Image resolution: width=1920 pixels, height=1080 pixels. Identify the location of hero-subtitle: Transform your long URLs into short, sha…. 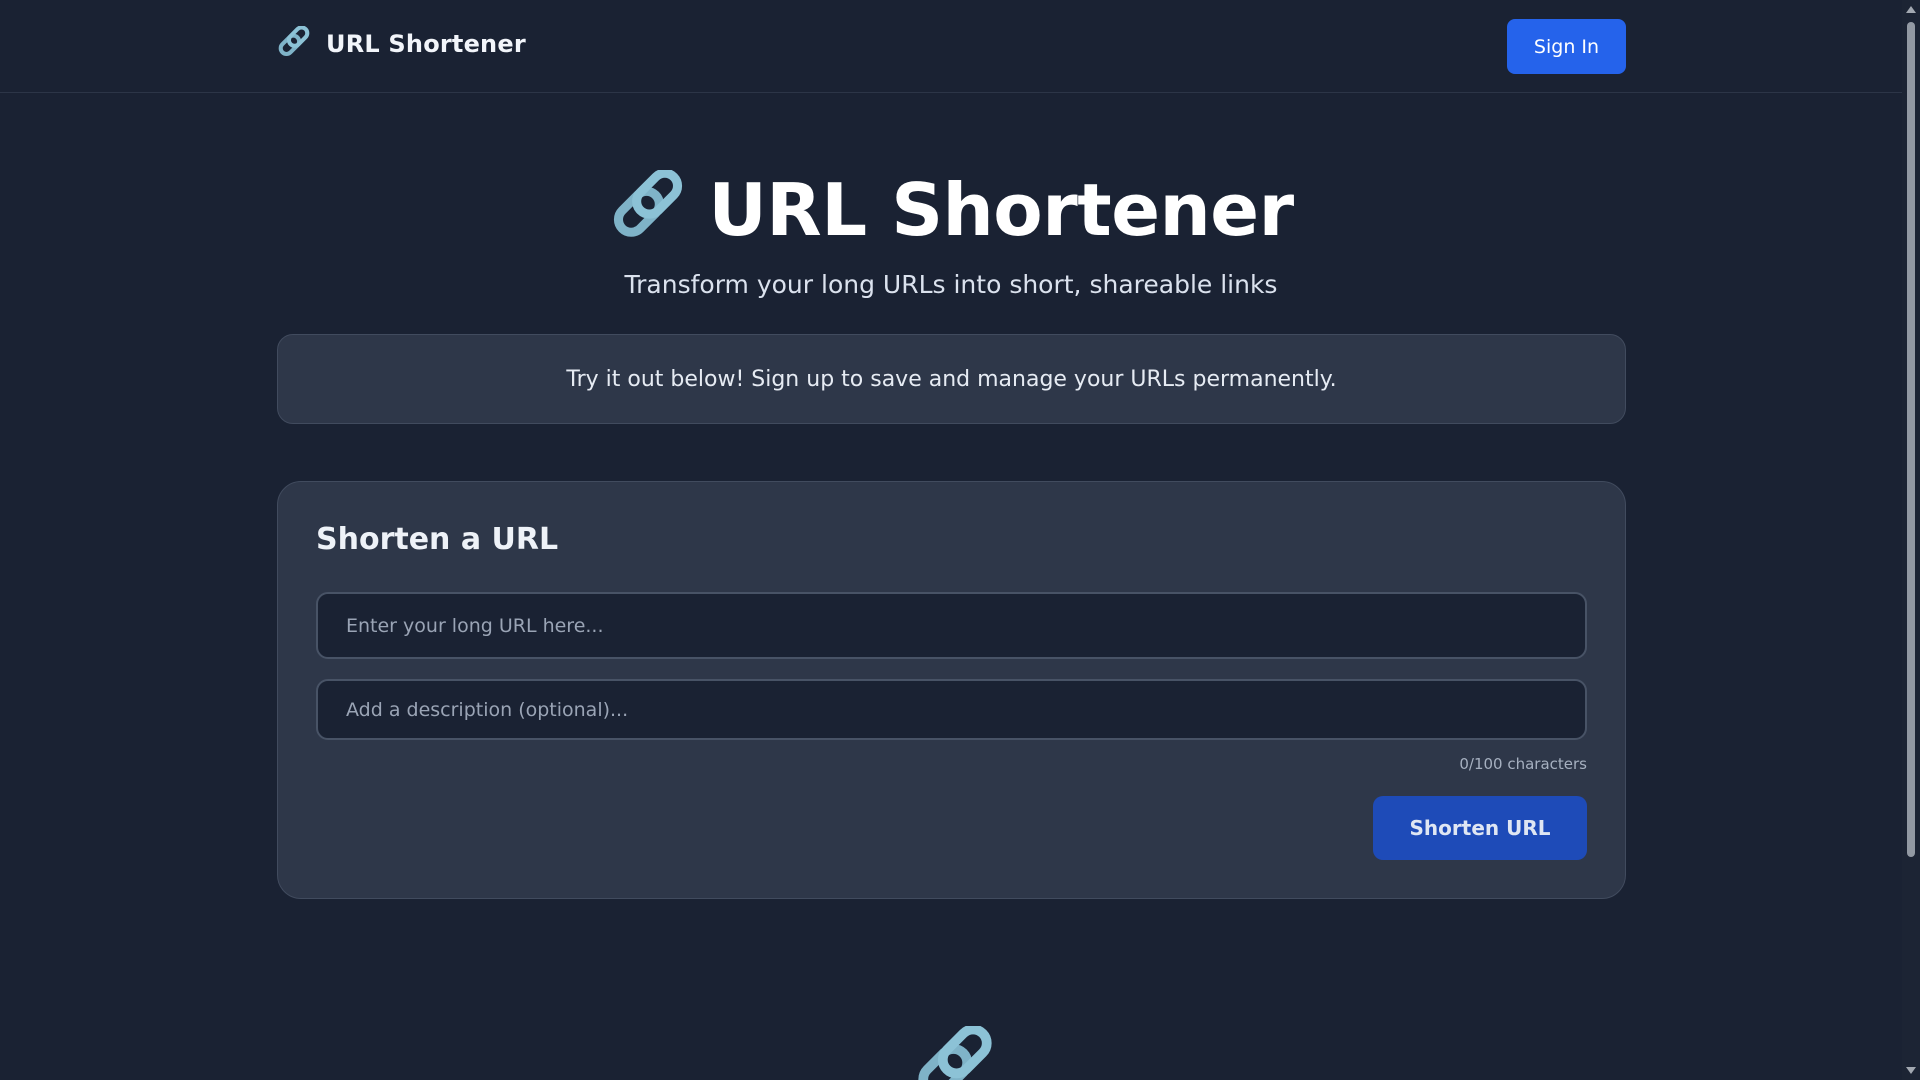
(951, 284).